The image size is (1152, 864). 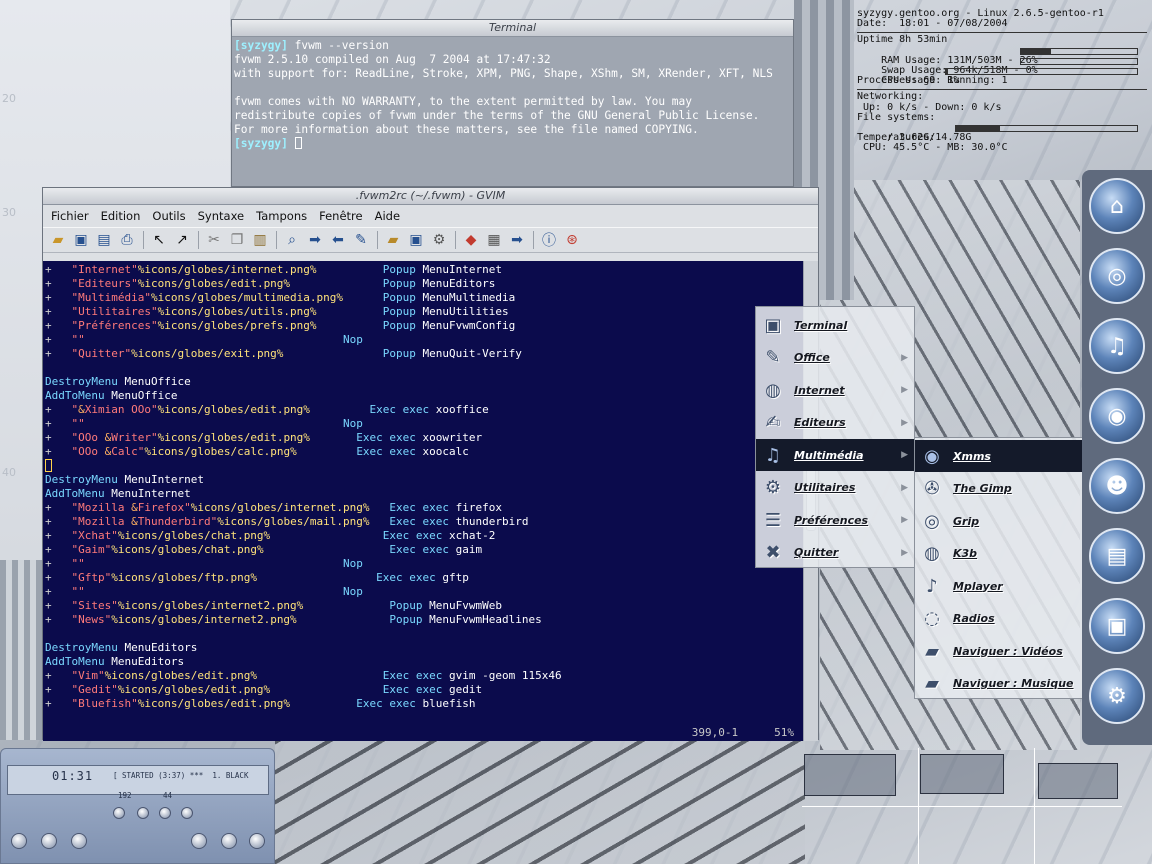 What do you see at coordinates (393, 240) in the screenshot?
I see `load-session-icon: ▰` at bounding box center [393, 240].